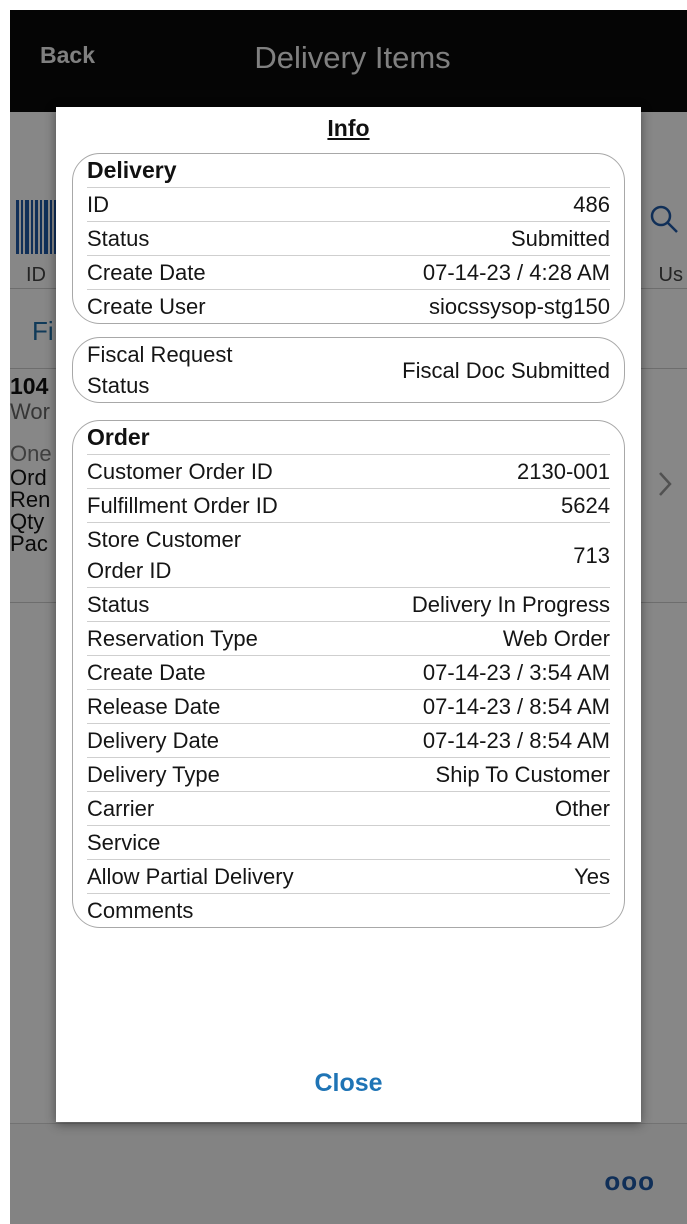  I want to click on info-row: Status Submitted, so click(348, 239).